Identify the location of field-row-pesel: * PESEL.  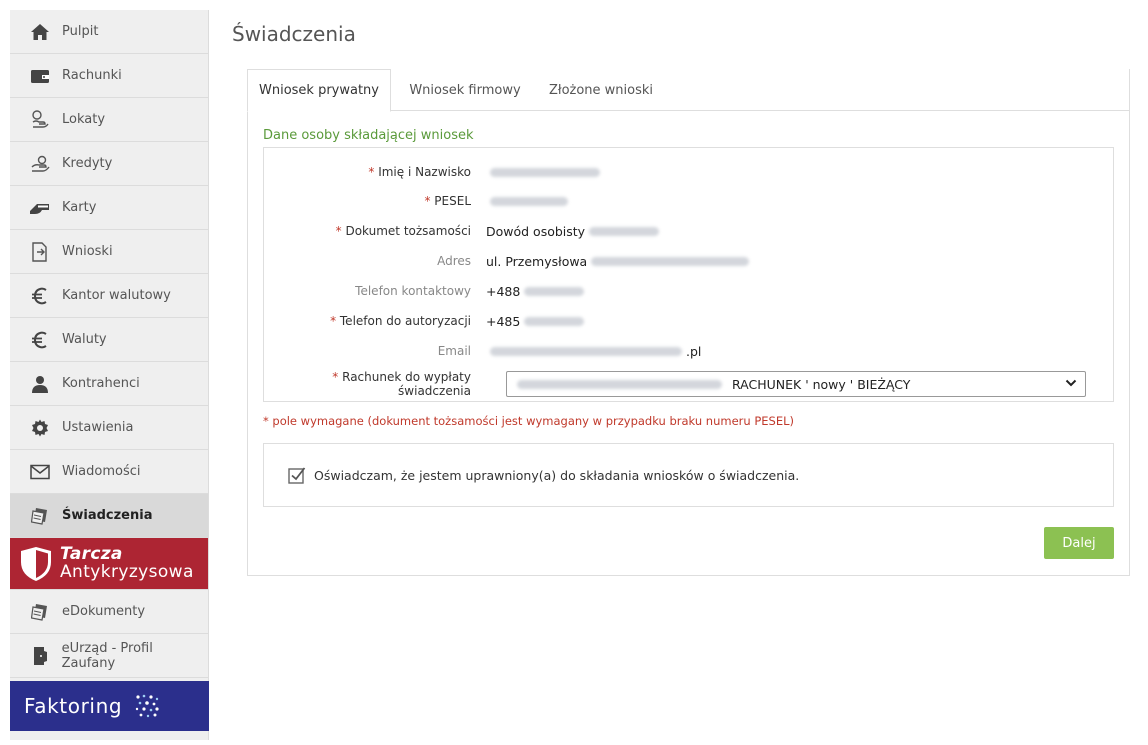
(689, 201).